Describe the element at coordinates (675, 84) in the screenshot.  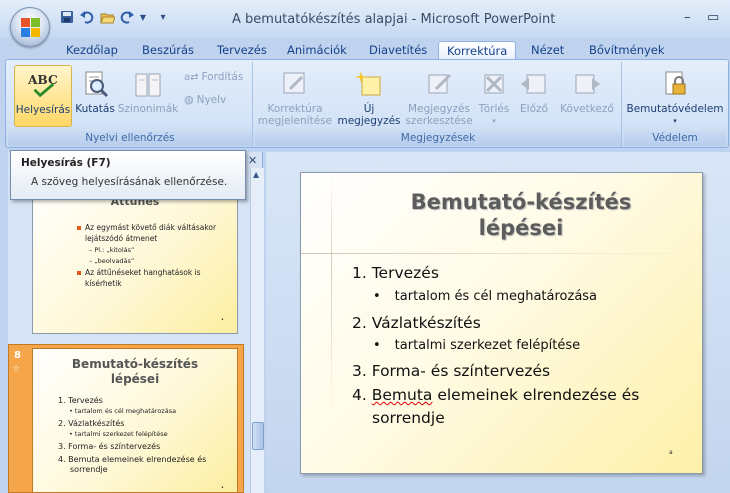
I see `protect-lock-icon` at that location.